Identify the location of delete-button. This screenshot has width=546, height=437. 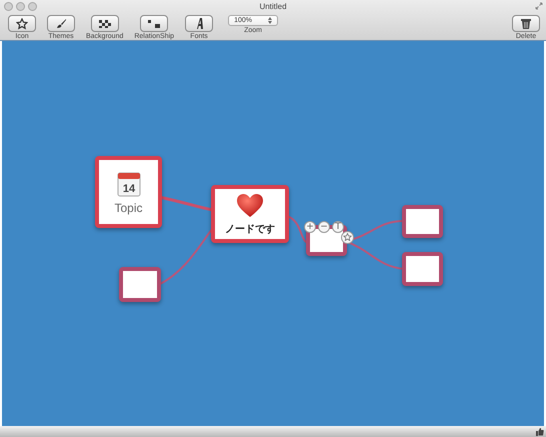
(526, 23).